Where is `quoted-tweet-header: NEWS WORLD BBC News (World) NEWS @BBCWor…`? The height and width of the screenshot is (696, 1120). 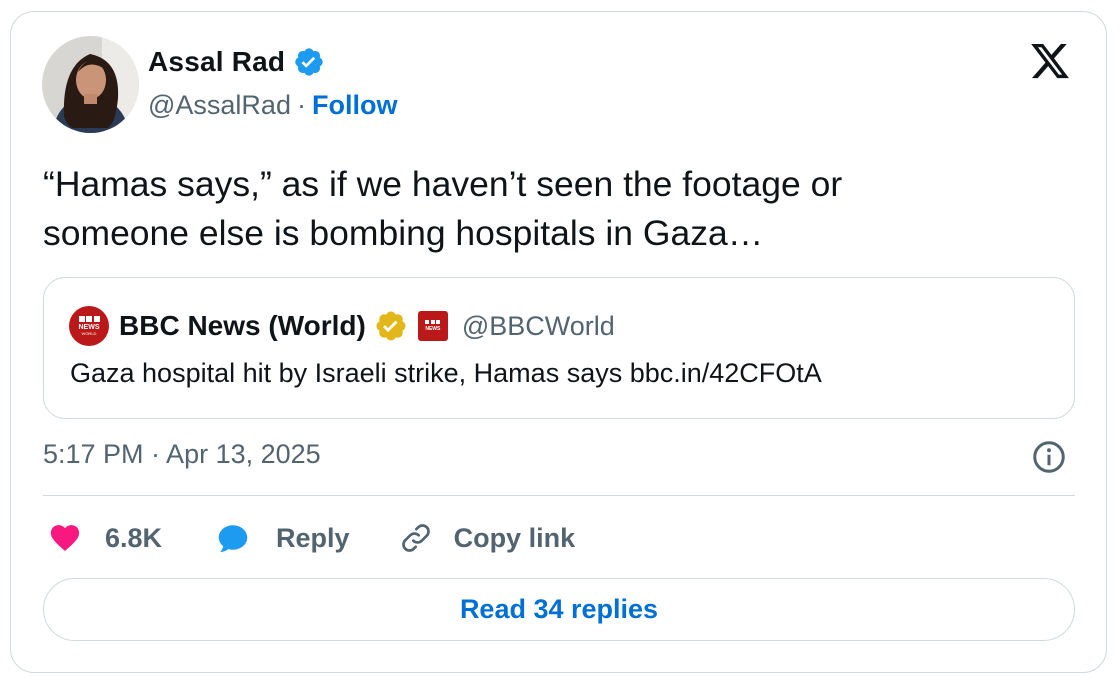 quoted-tweet-header: NEWS WORLD BBC News (World) NEWS @BBCWor… is located at coordinates (342, 326).